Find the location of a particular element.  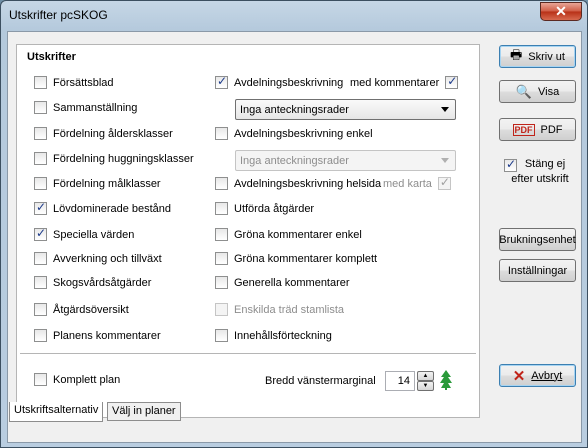

print-button: 🖶 Skriv ut is located at coordinates (537, 56).